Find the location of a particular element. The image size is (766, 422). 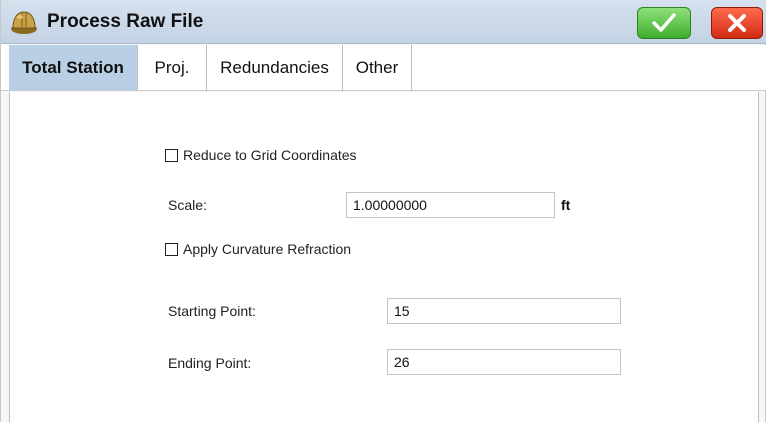

tab-bar: Total Station Proj. Redundancies Other is located at coordinates (383, 68).